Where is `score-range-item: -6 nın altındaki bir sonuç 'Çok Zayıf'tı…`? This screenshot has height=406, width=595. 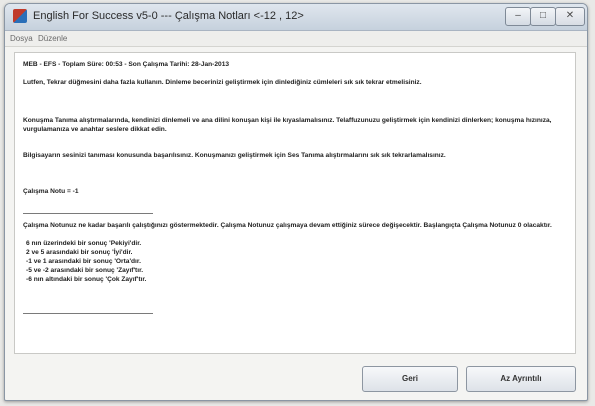
score-range-item: -6 nın altındaki bir sonuç 'Çok Zayıf'tı… is located at coordinates (86, 279).